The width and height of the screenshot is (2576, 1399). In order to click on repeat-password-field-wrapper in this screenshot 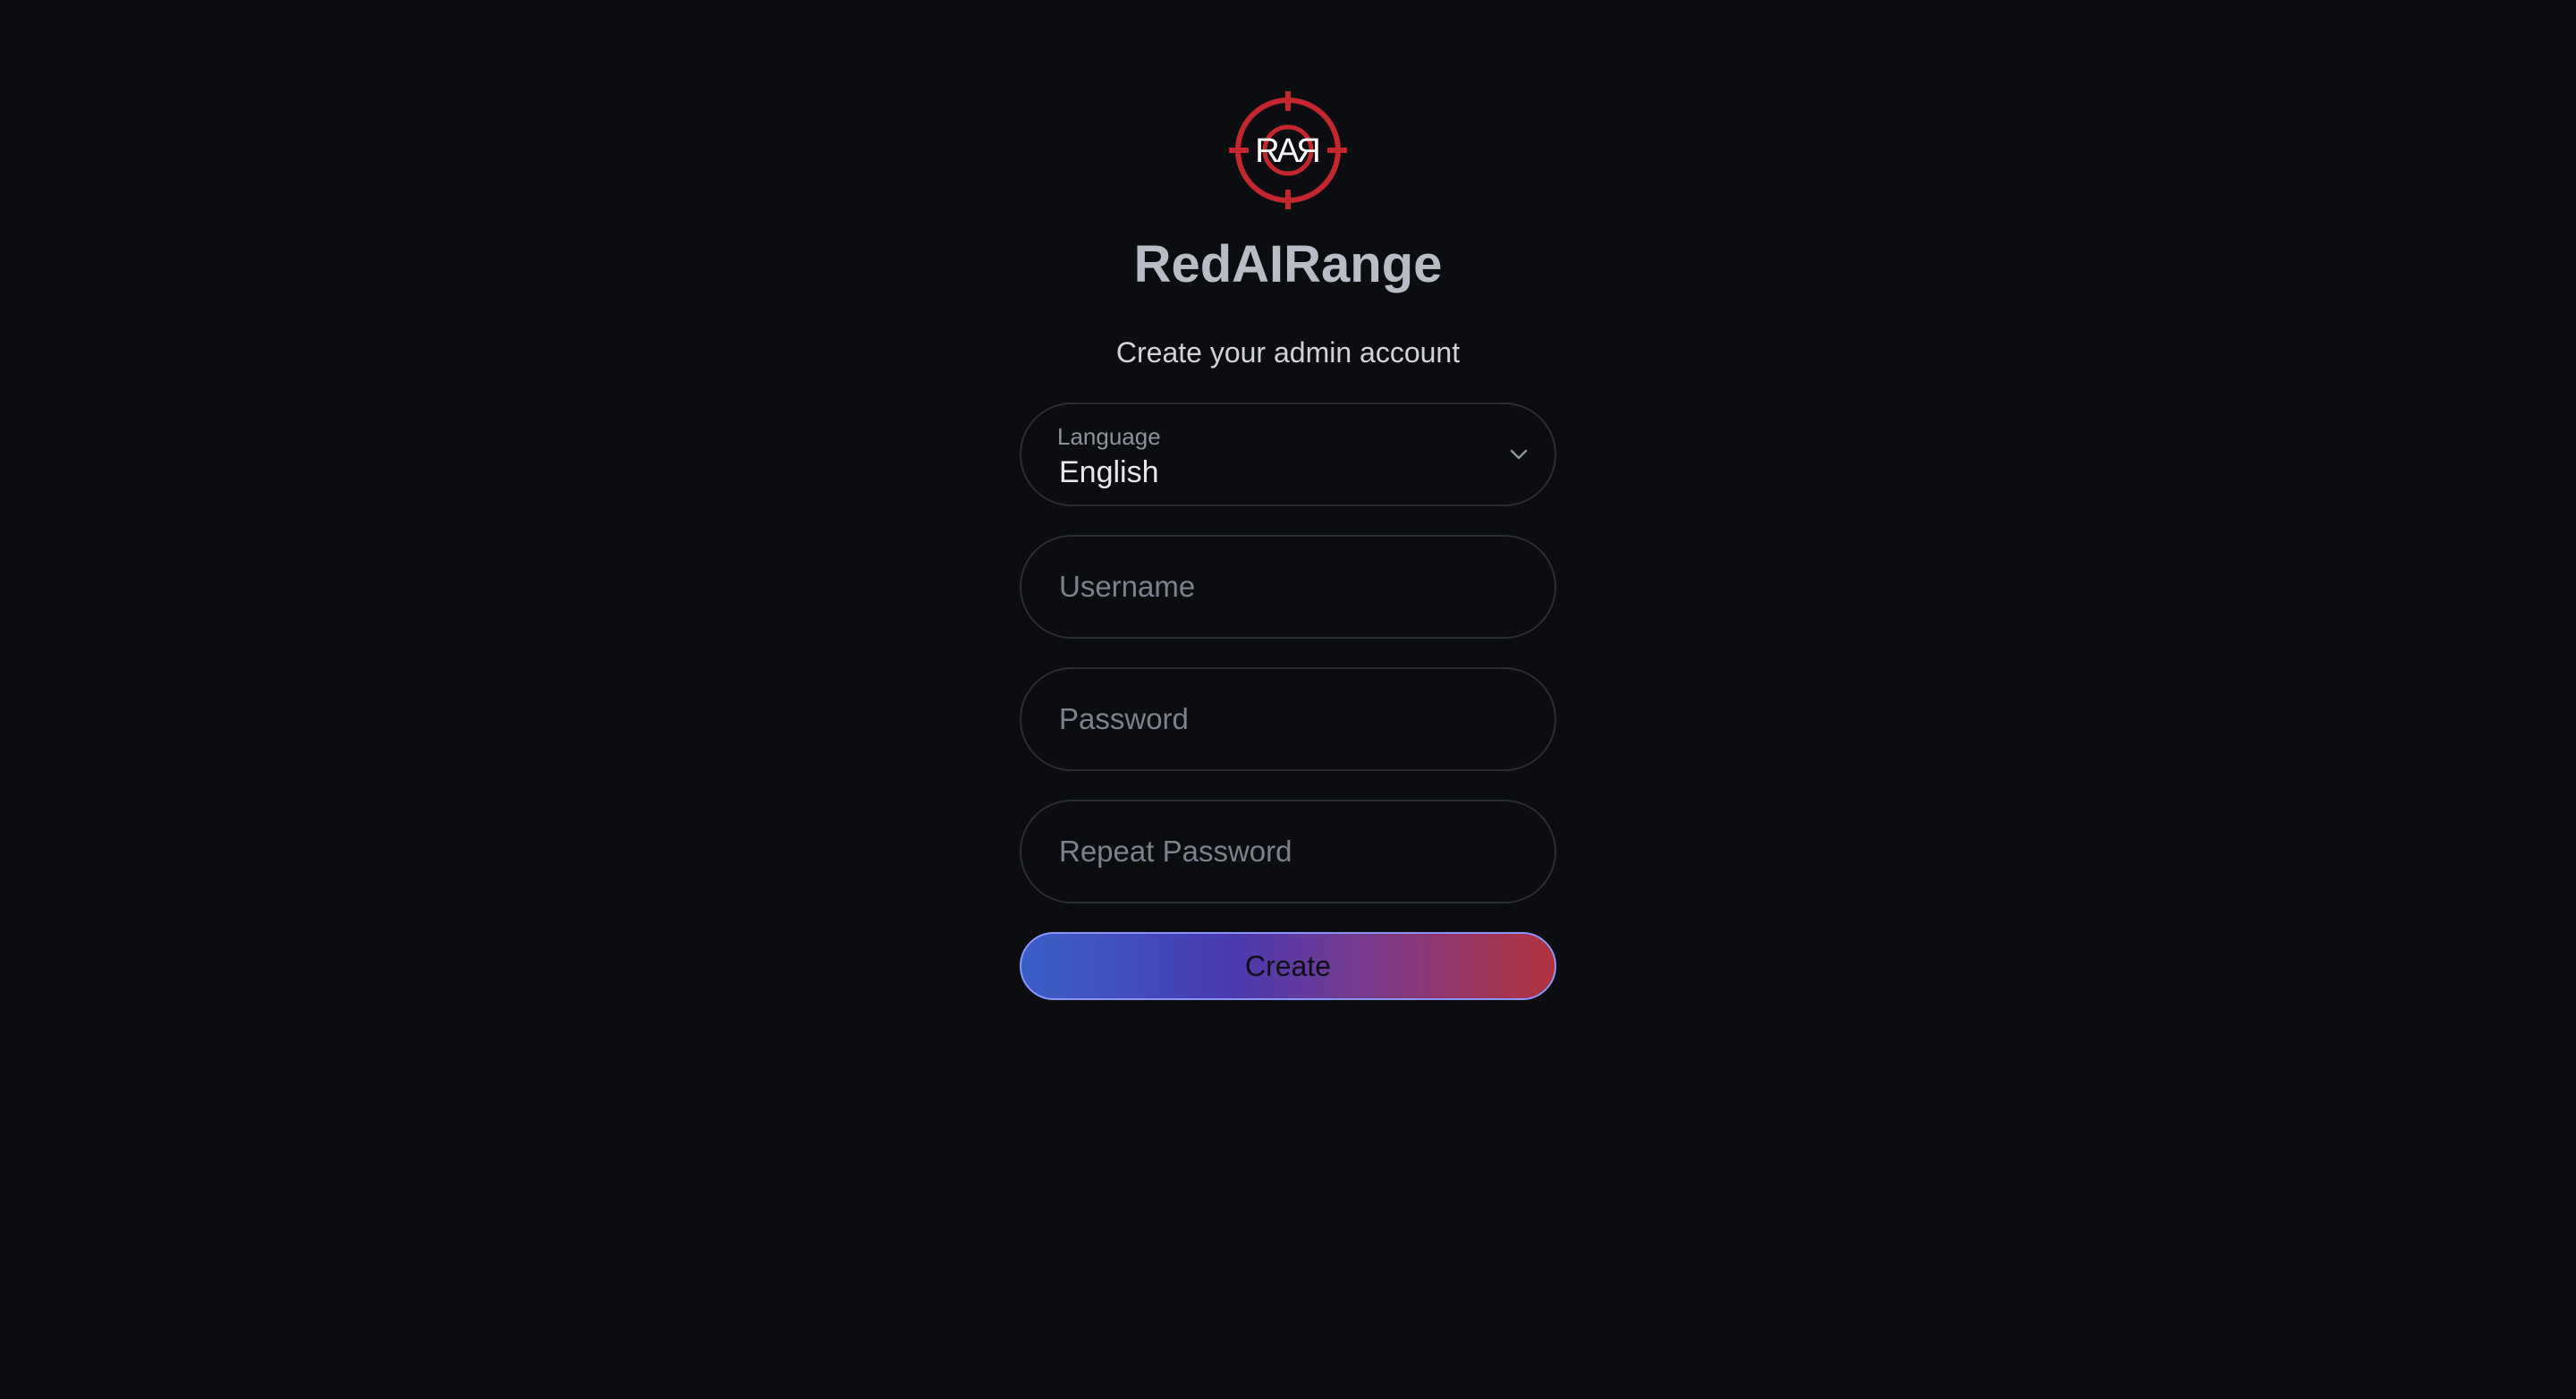, I will do `click(1288, 851)`.